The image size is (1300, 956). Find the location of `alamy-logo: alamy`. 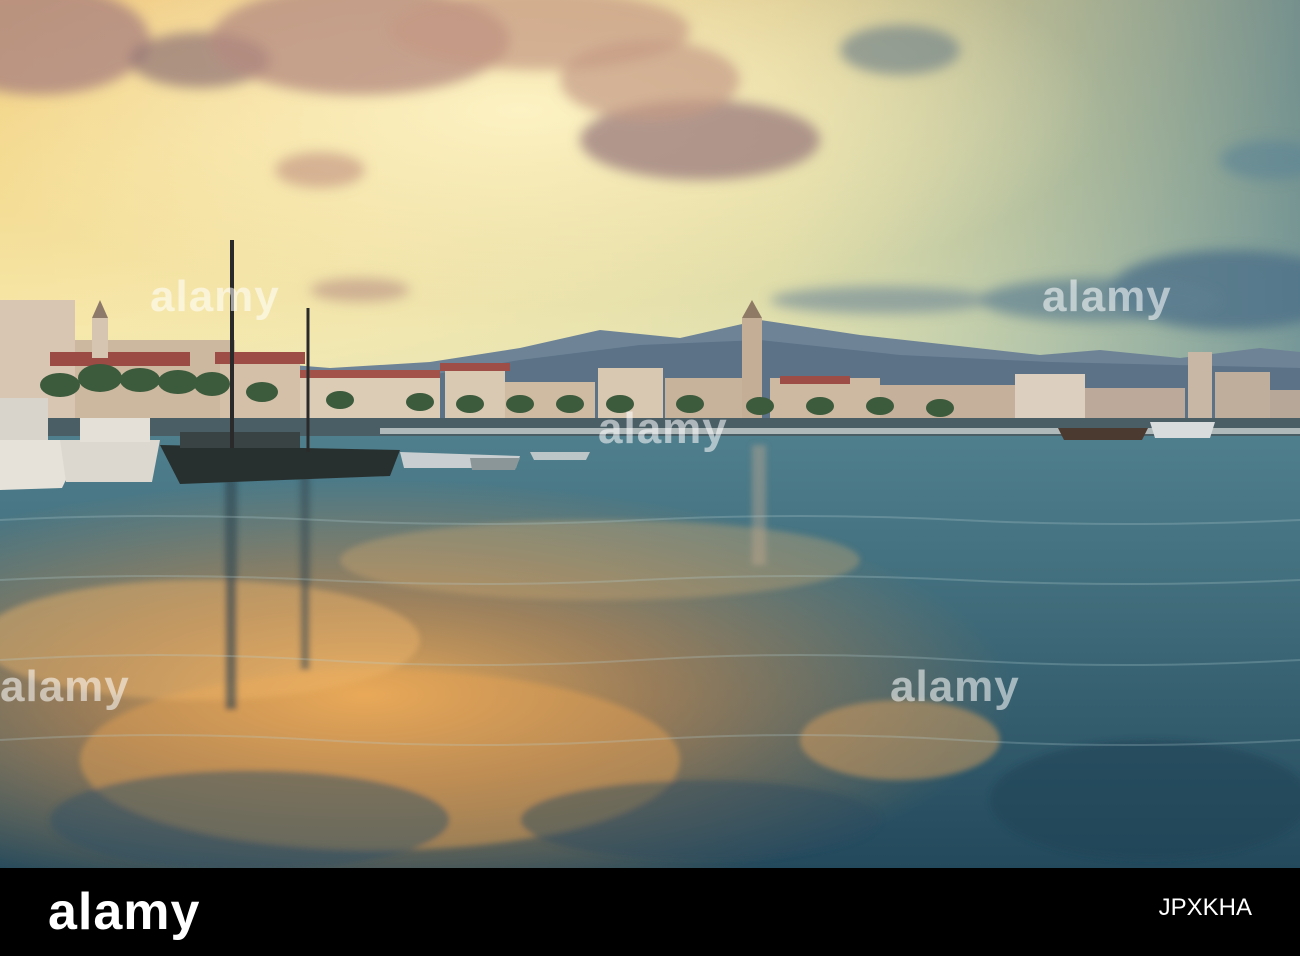

alamy-logo: alamy is located at coordinates (124, 912).